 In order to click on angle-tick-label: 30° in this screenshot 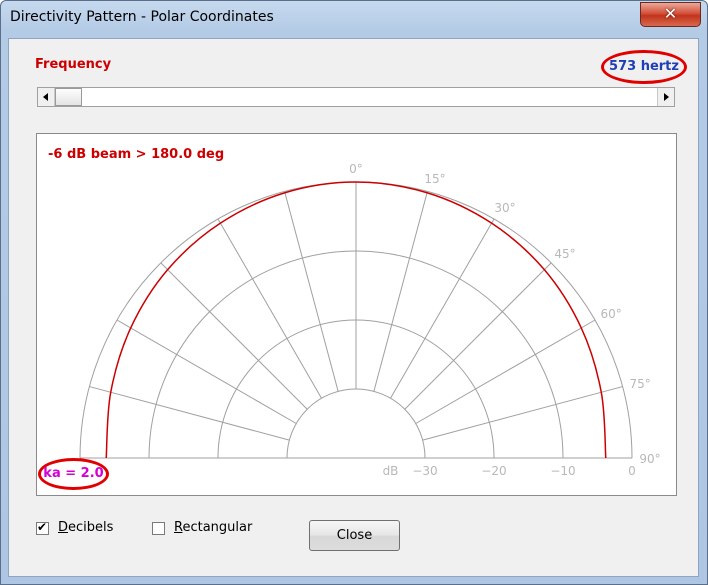, I will do `click(504, 208)`.